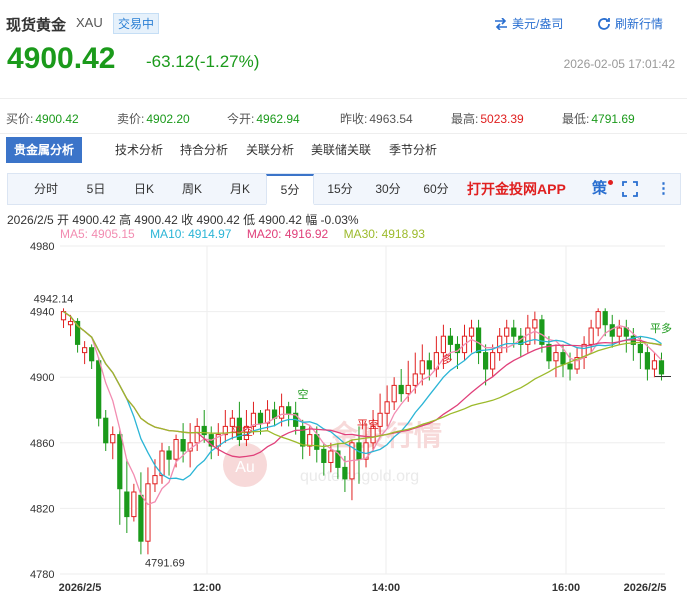  Describe the element at coordinates (538, 24) in the screenshot. I see `currency-unit-label: 美元/盎司` at that location.